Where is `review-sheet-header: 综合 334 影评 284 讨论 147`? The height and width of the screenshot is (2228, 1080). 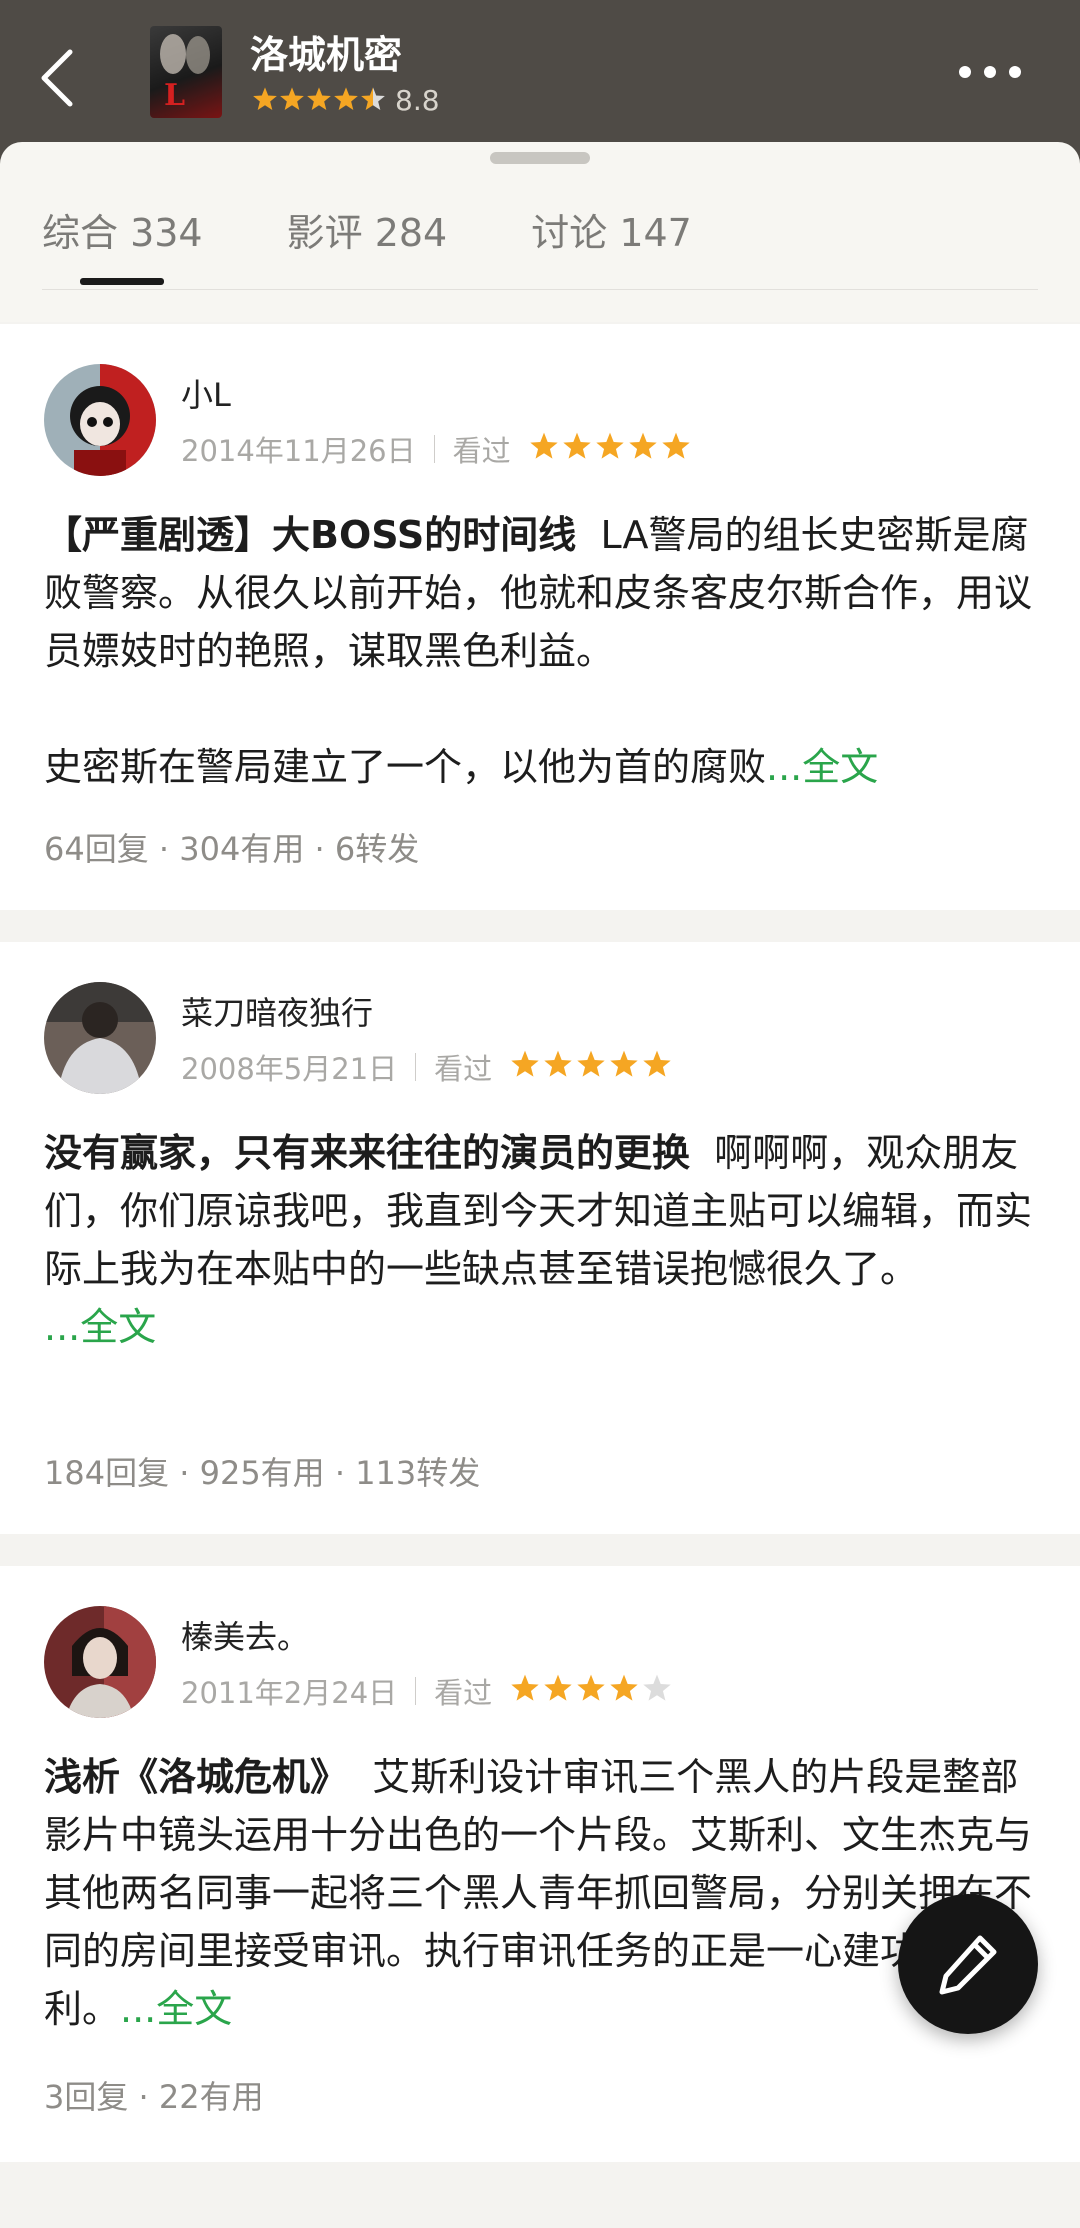
review-sheet-header: 综合 334 影评 284 讨论 147 is located at coordinates (540, 232).